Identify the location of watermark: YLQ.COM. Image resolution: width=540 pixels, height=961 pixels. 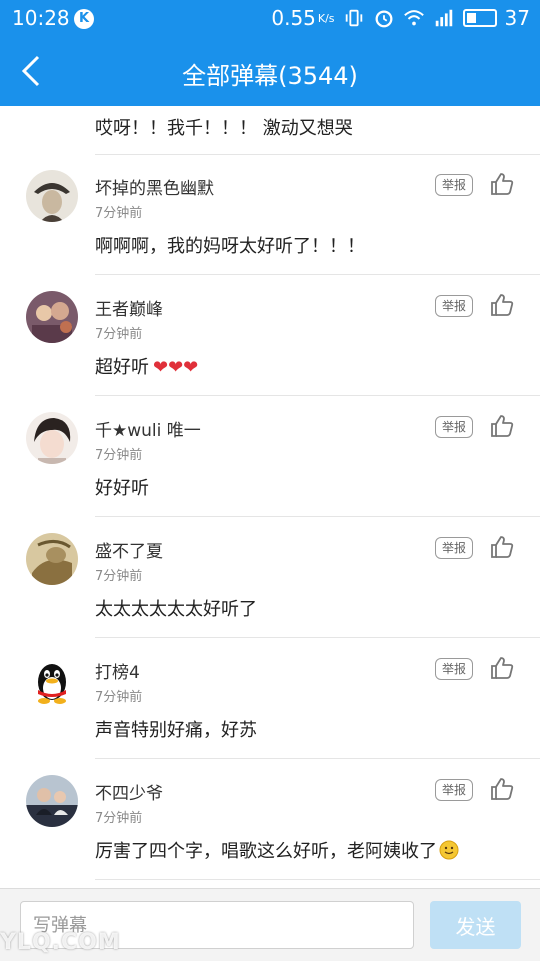
(60, 942).